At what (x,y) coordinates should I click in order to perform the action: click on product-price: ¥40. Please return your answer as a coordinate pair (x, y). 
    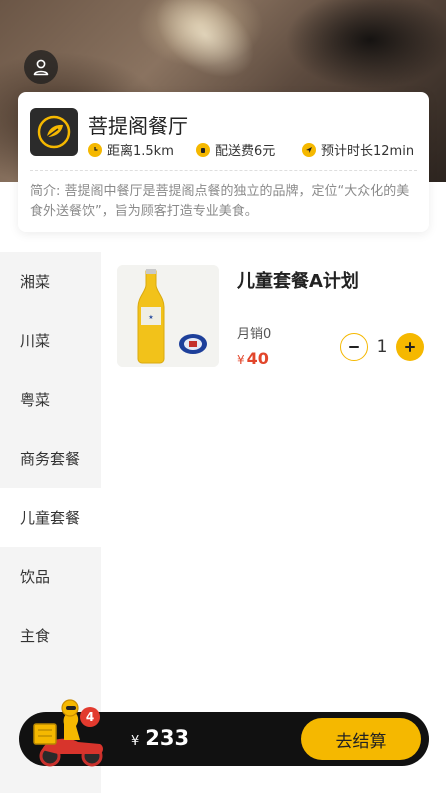
    Looking at the image, I should click on (253, 358).